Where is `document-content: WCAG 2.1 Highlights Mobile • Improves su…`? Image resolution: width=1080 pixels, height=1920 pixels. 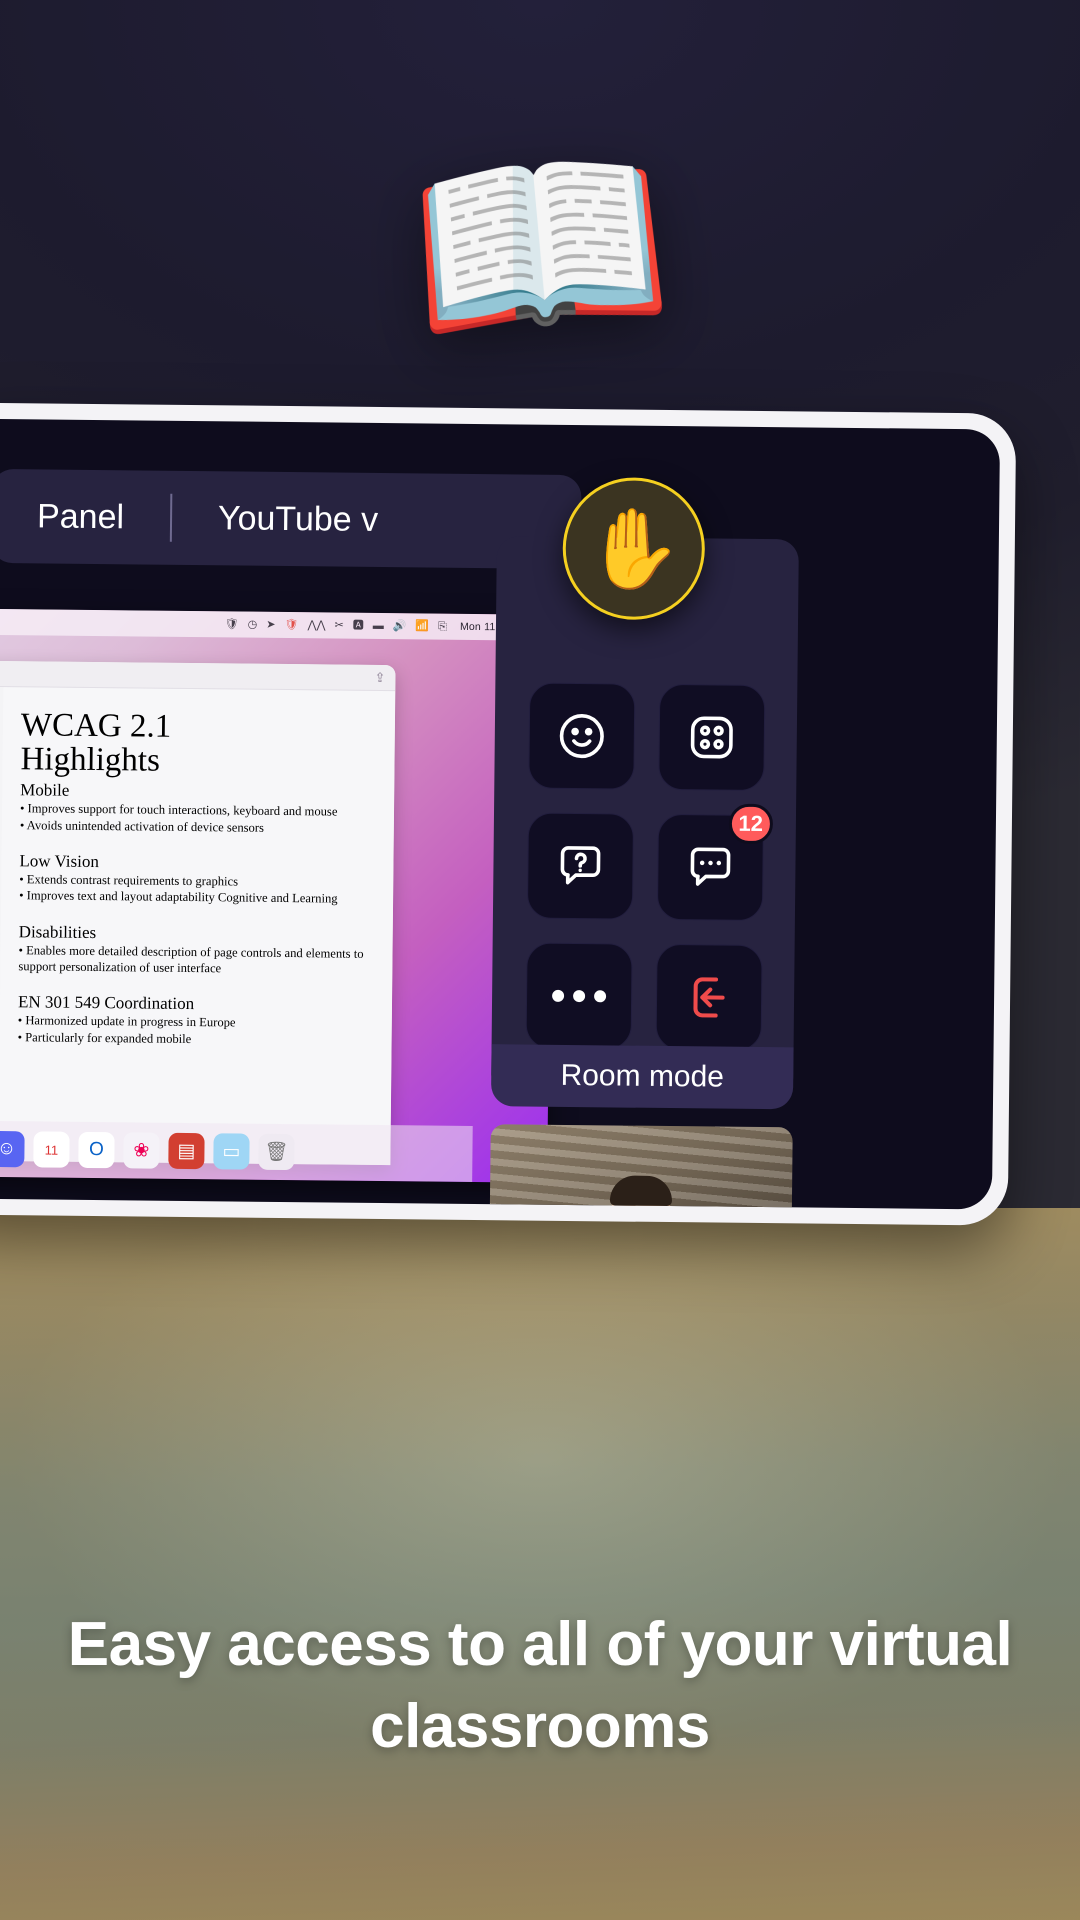
document-content: WCAG 2.1 Highlights Mobile • Improves su… is located at coordinates (198, 926).